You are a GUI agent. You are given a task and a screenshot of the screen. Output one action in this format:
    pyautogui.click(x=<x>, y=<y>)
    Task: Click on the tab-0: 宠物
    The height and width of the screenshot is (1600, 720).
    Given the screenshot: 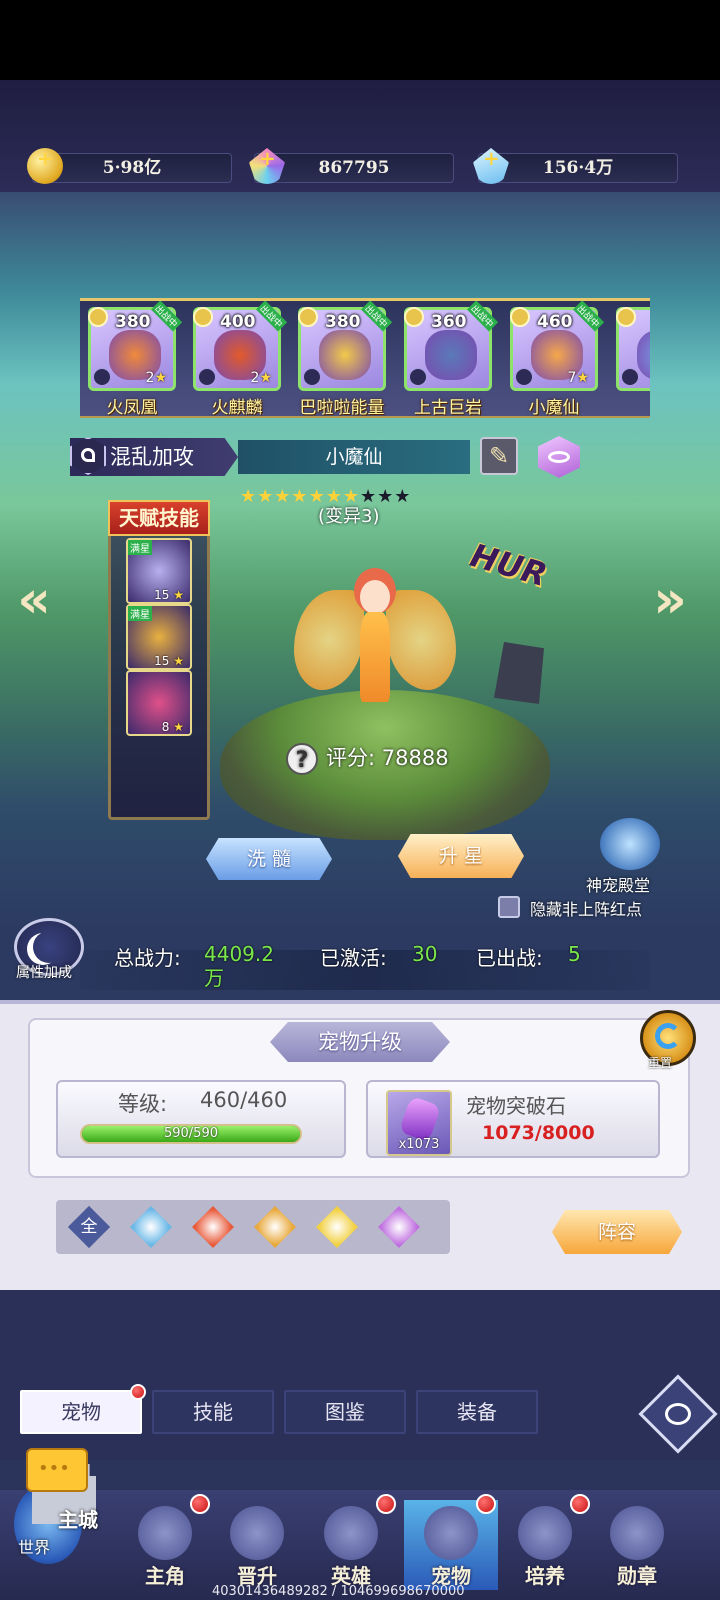 What is the action you would take?
    pyautogui.click(x=83, y=1409)
    